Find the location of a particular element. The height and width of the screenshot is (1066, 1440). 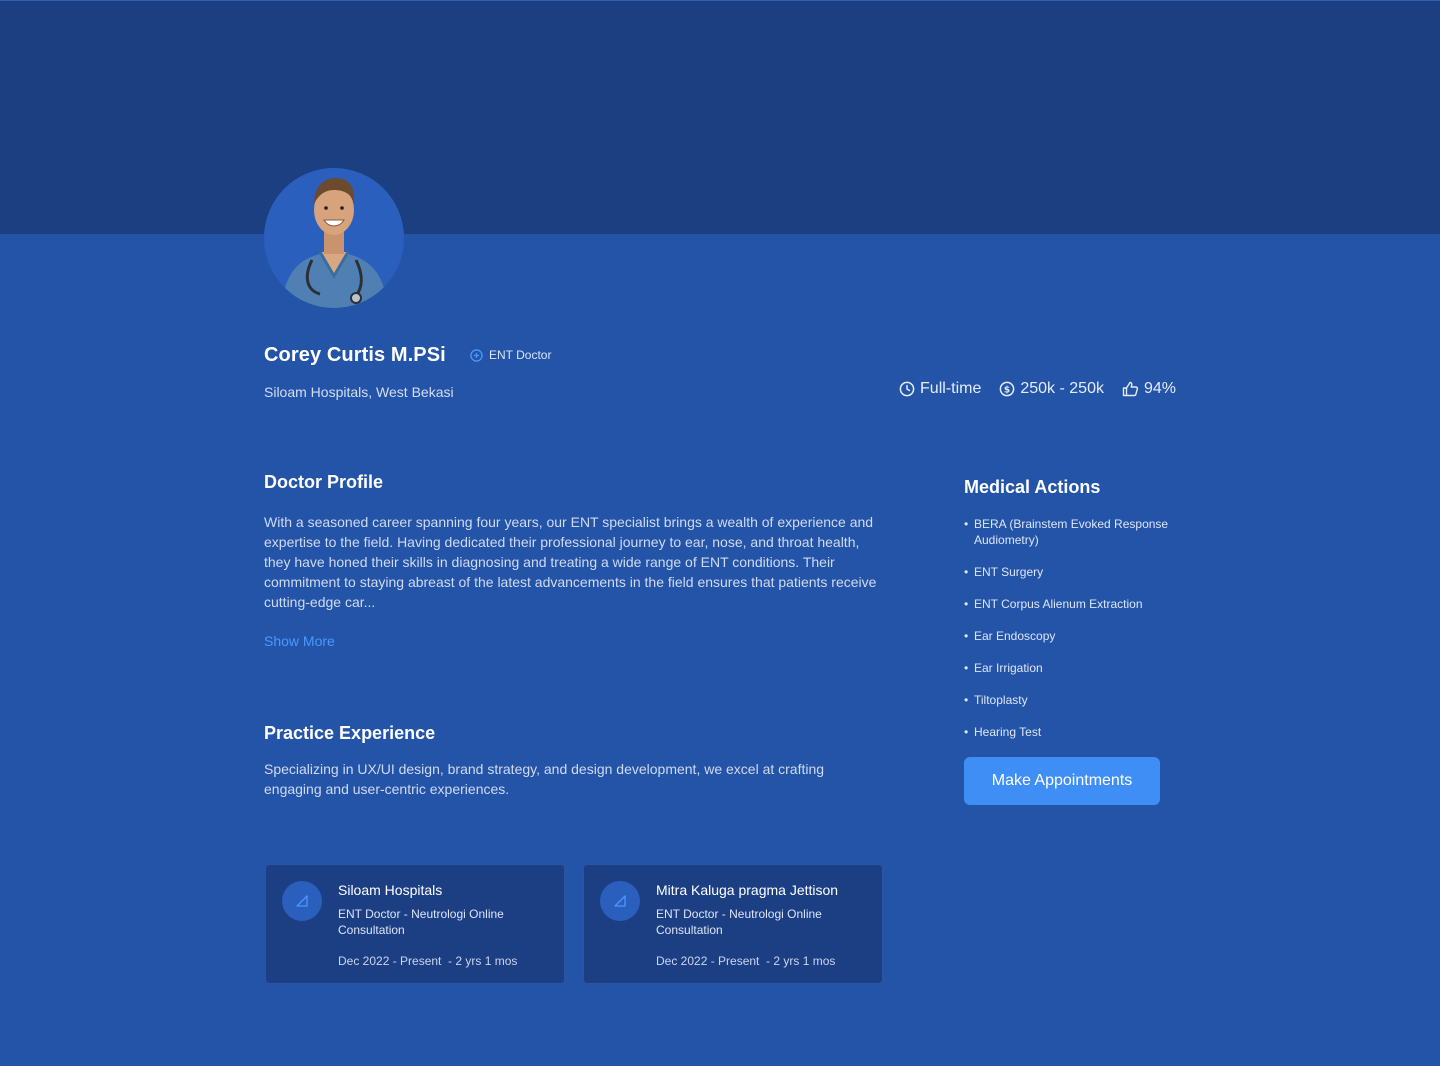

dollar-circle-icon: $ is located at coordinates (1007, 389).